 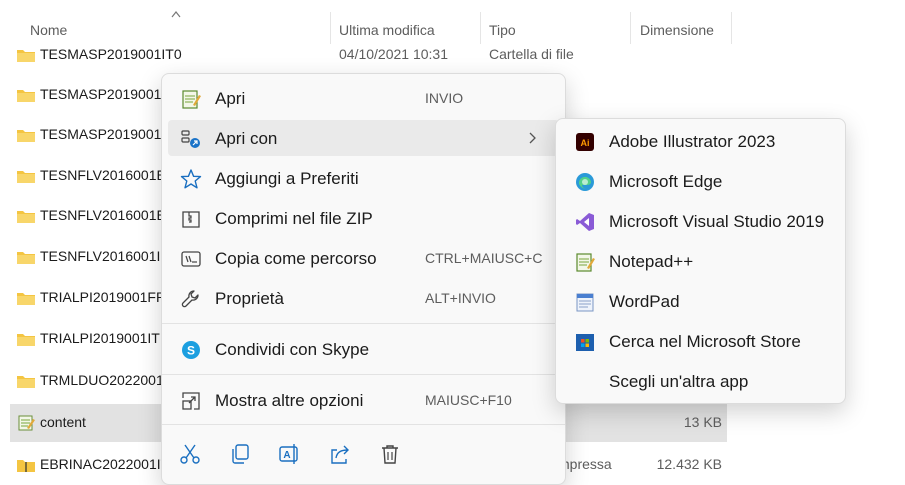 I want to click on submenu-item-label: Notepad++, so click(x=651, y=261).